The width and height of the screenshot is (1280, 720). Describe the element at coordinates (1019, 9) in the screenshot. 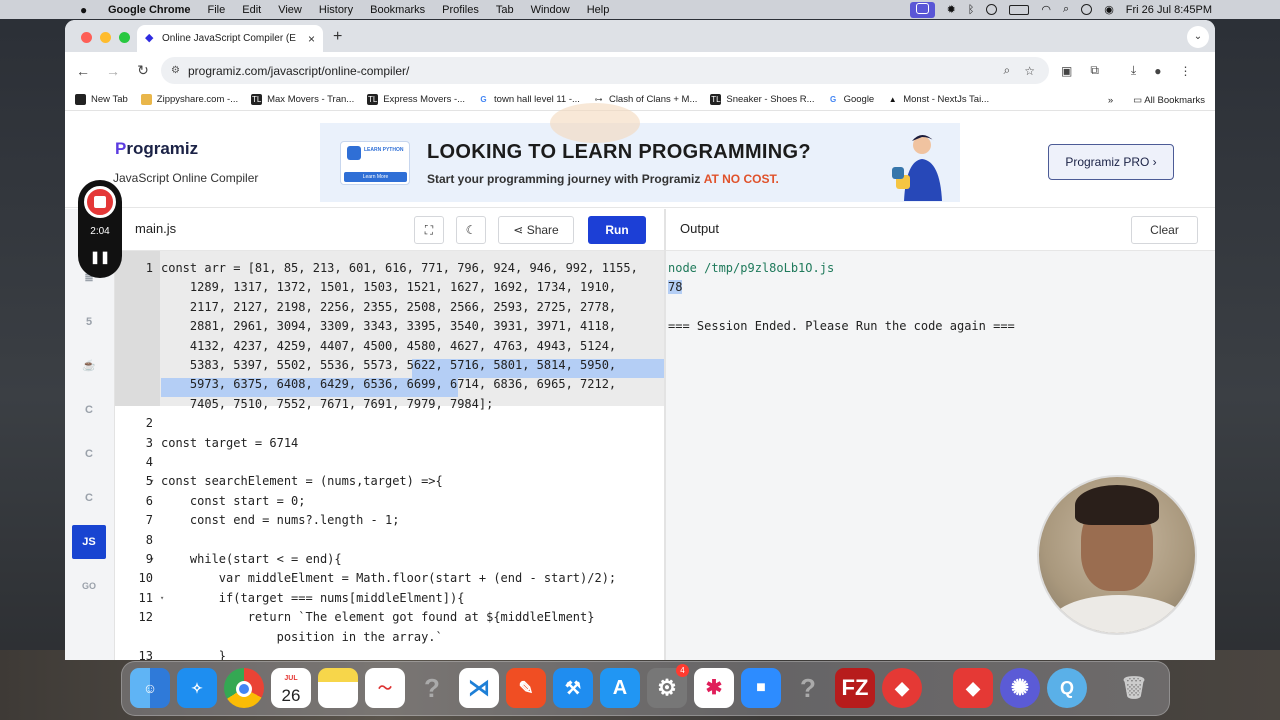

I see `battery-icon` at that location.